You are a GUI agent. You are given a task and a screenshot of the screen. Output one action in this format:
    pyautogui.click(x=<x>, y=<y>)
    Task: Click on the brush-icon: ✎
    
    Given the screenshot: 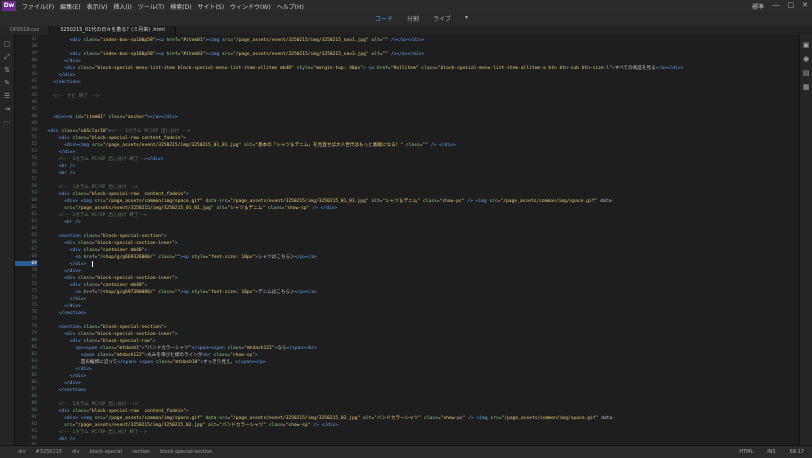 What is the action you would take?
    pyautogui.click(x=7, y=83)
    